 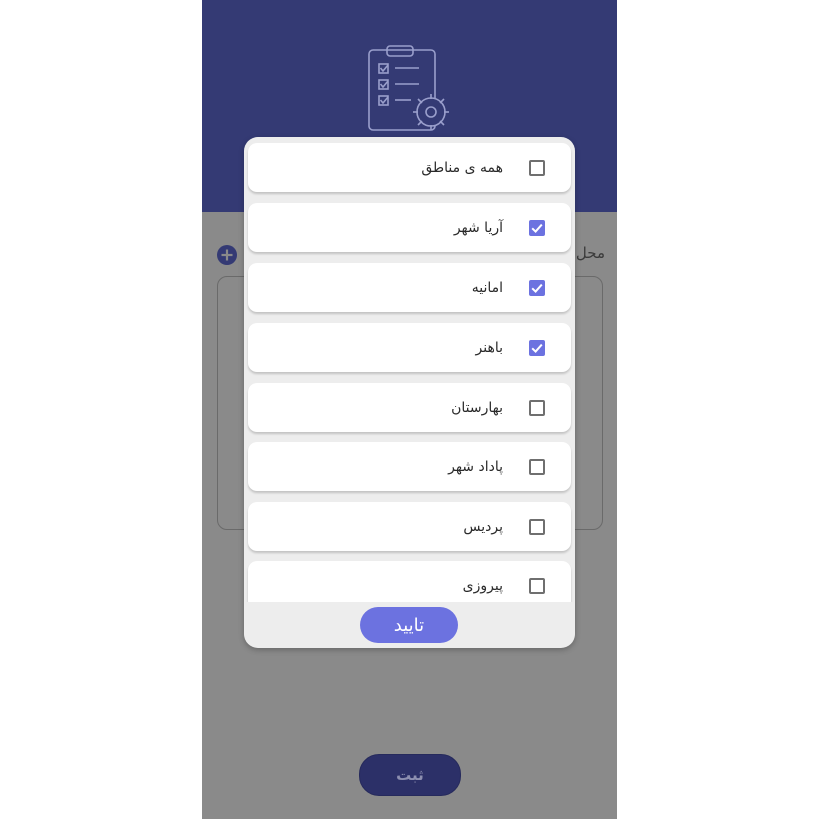 I want to click on list-item: پردیس, so click(x=409, y=526).